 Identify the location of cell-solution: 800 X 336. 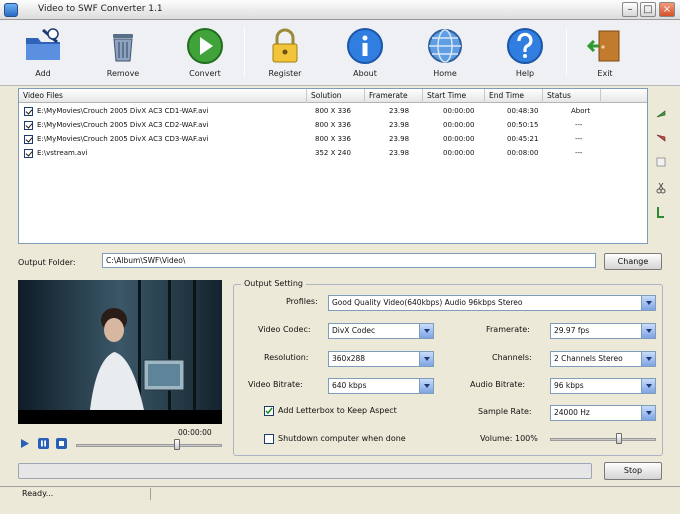
(333, 111).